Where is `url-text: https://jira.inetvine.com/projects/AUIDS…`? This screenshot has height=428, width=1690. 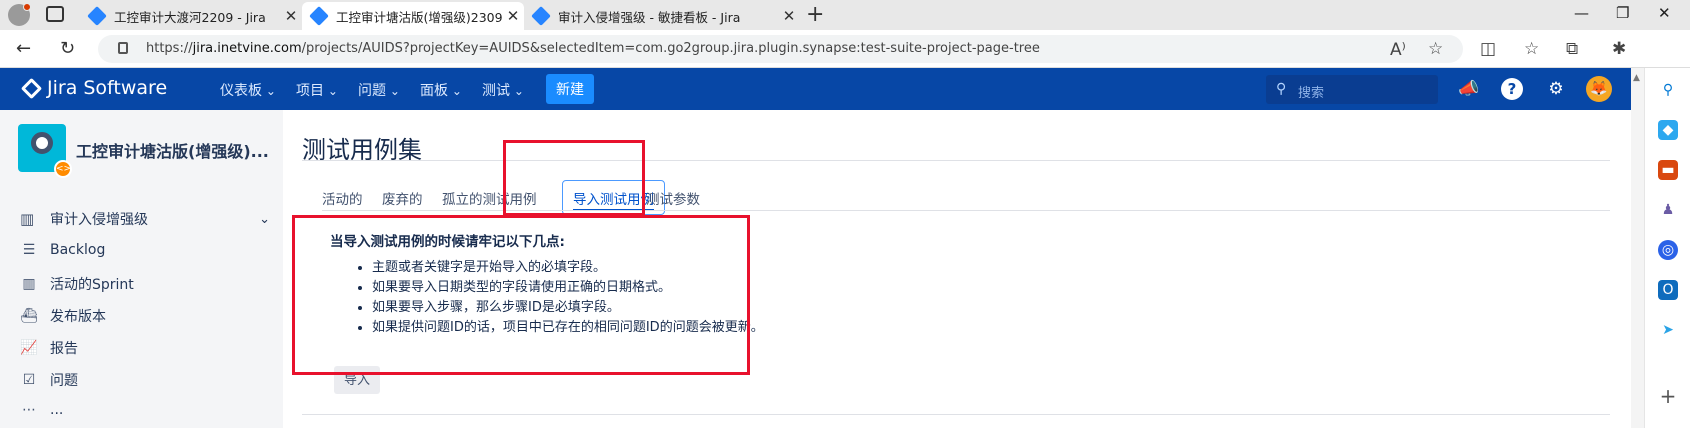
url-text: https://jira.inetvine.com/projects/AUIDS… is located at coordinates (593, 48).